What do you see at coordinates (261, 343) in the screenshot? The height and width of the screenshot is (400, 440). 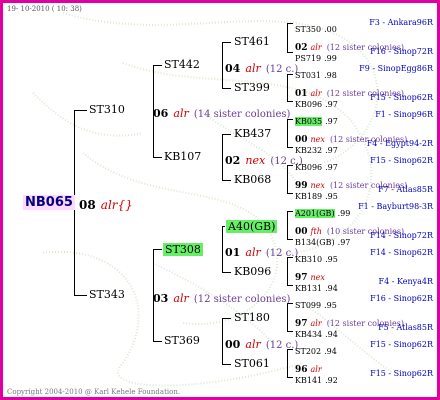 I see `g2-node-year-line: 00 alr (12 c.)` at bounding box center [261, 343].